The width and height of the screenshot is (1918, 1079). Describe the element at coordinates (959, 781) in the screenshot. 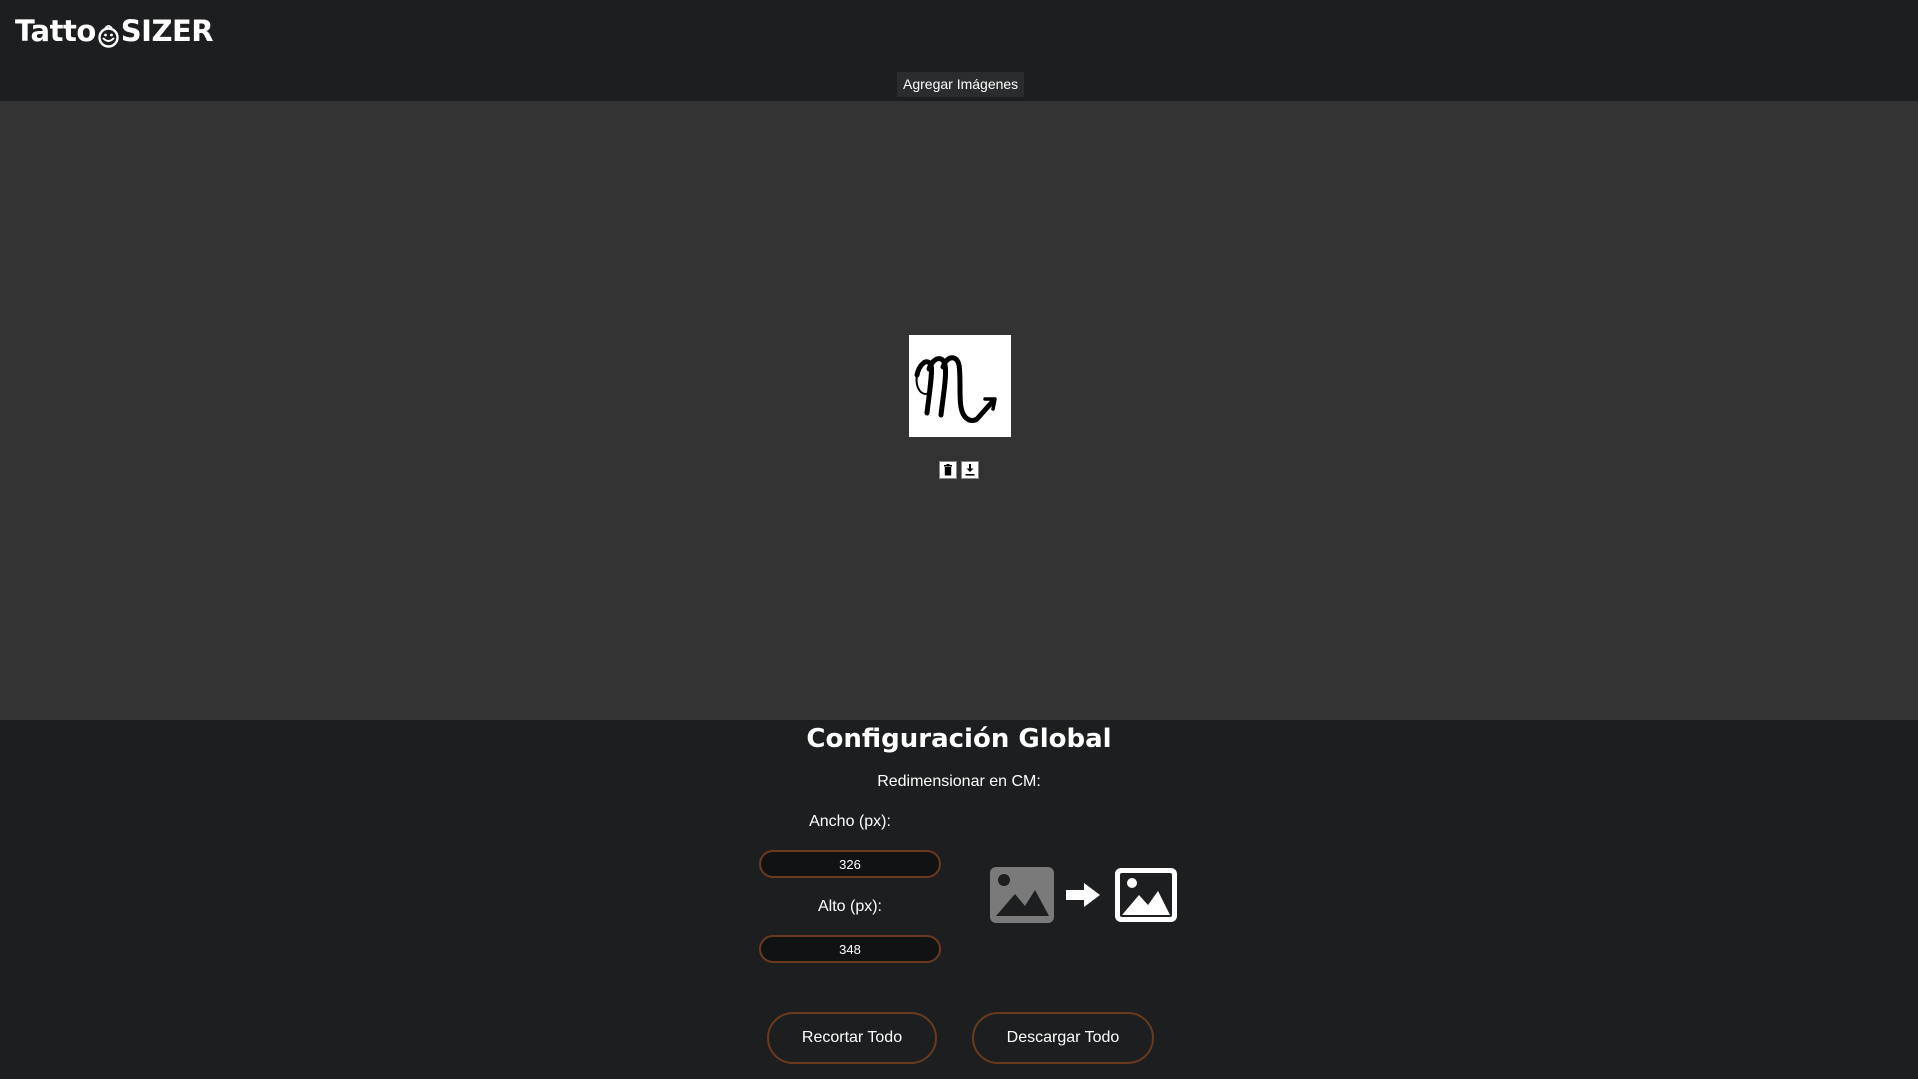

I see `config-subtitle: Redimensionar en CM:` at that location.